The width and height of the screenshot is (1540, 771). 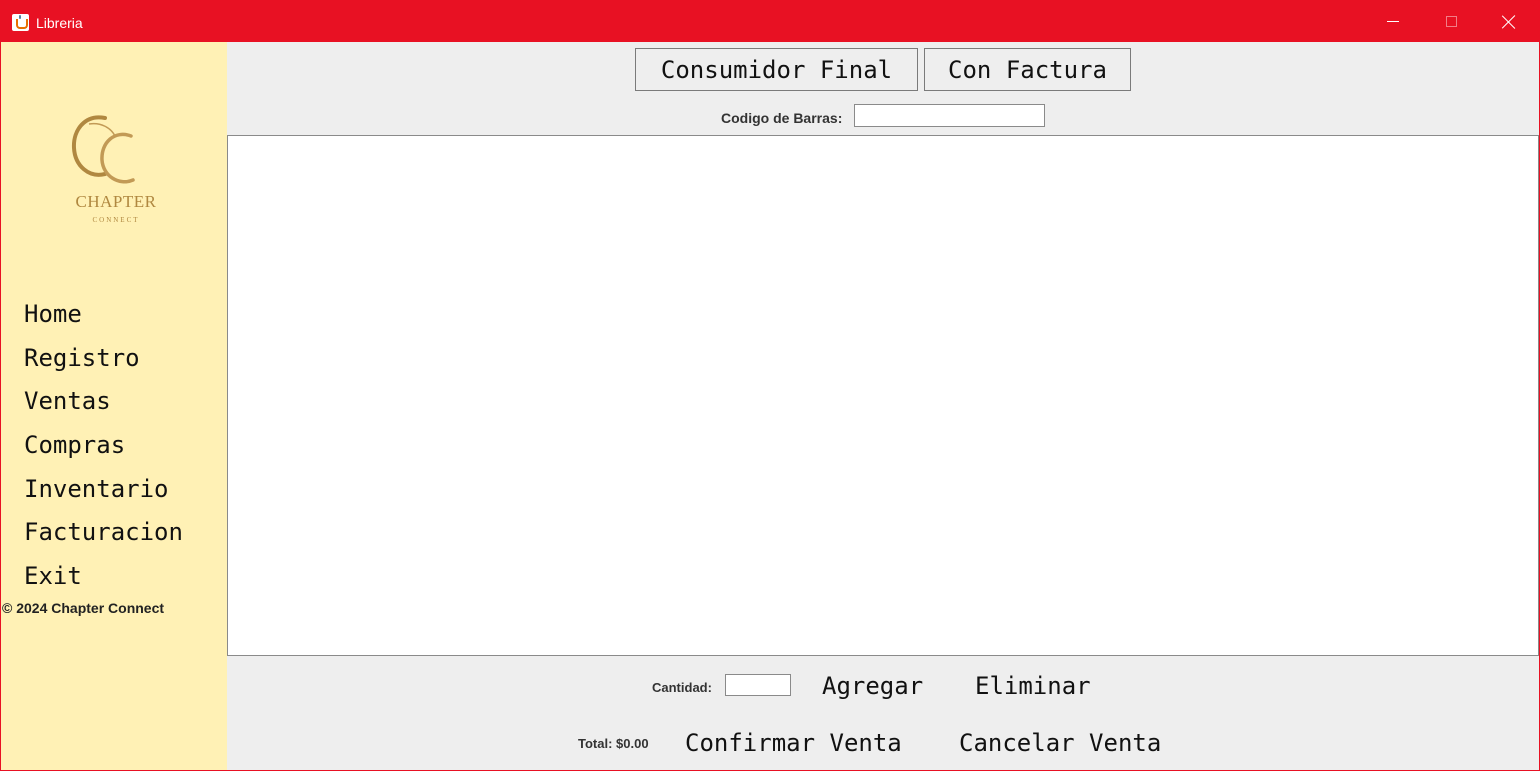 I want to click on sidebar-item-compras: Compras, so click(x=103, y=449).